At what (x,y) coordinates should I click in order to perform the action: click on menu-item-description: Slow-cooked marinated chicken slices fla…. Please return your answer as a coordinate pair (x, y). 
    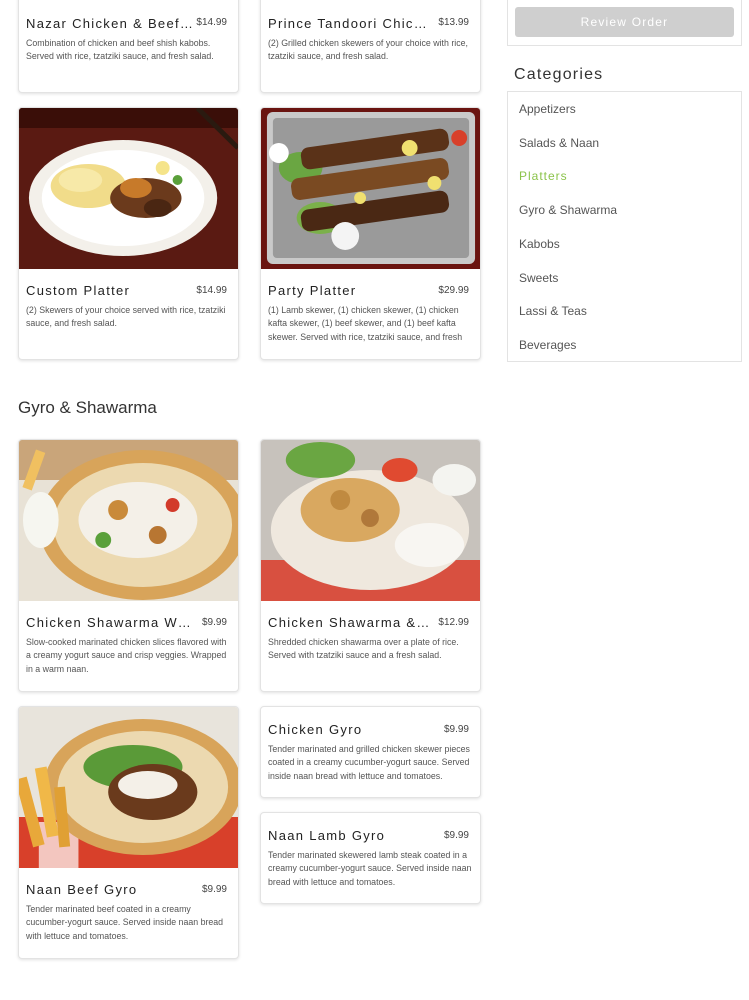
    Looking at the image, I should click on (126, 655).